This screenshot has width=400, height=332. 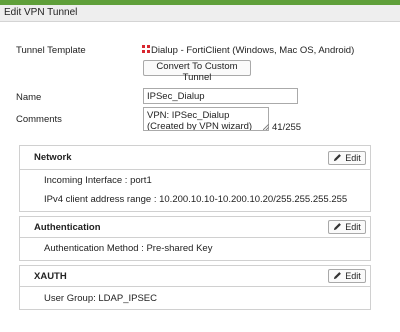 I want to click on name-input, so click(x=220, y=96).